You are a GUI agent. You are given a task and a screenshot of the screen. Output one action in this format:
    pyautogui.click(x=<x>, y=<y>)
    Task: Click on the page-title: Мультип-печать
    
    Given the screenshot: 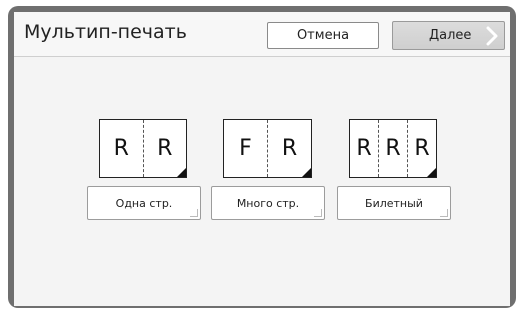 What is the action you would take?
    pyautogui.click(x=105, y=32)
    